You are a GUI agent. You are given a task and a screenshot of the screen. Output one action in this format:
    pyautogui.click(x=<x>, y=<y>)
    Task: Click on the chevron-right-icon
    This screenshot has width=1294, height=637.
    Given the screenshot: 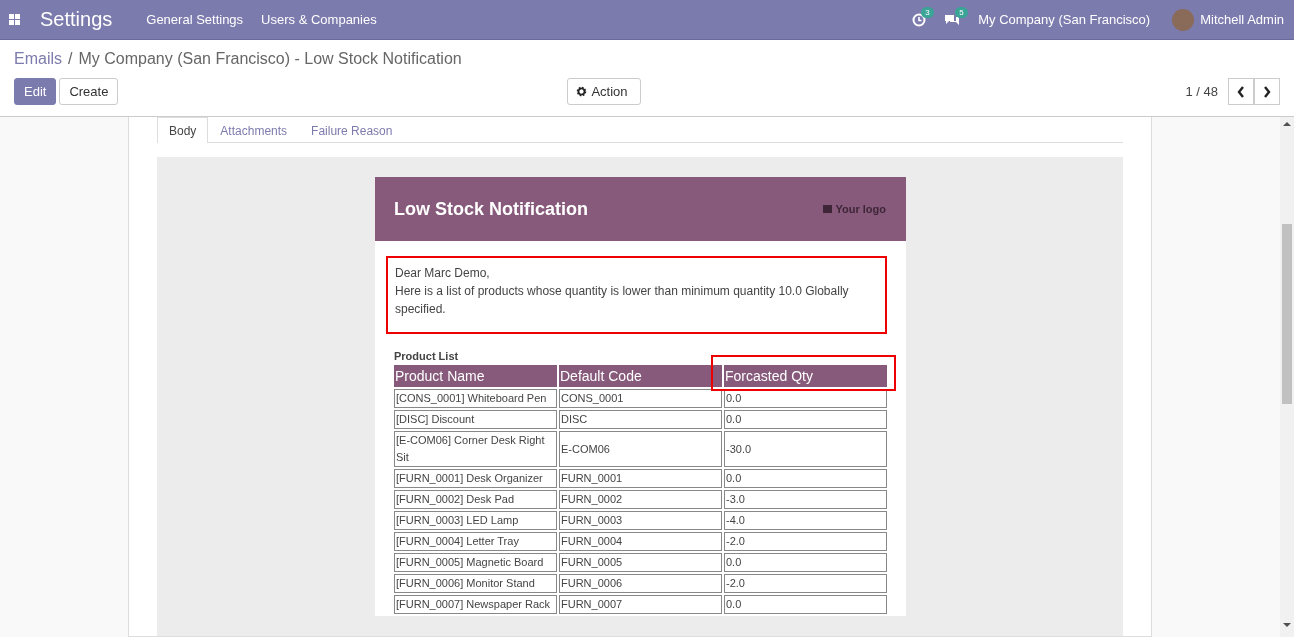 What is the action you would take?
    pyautogui.click(x=1267, y=91)
    